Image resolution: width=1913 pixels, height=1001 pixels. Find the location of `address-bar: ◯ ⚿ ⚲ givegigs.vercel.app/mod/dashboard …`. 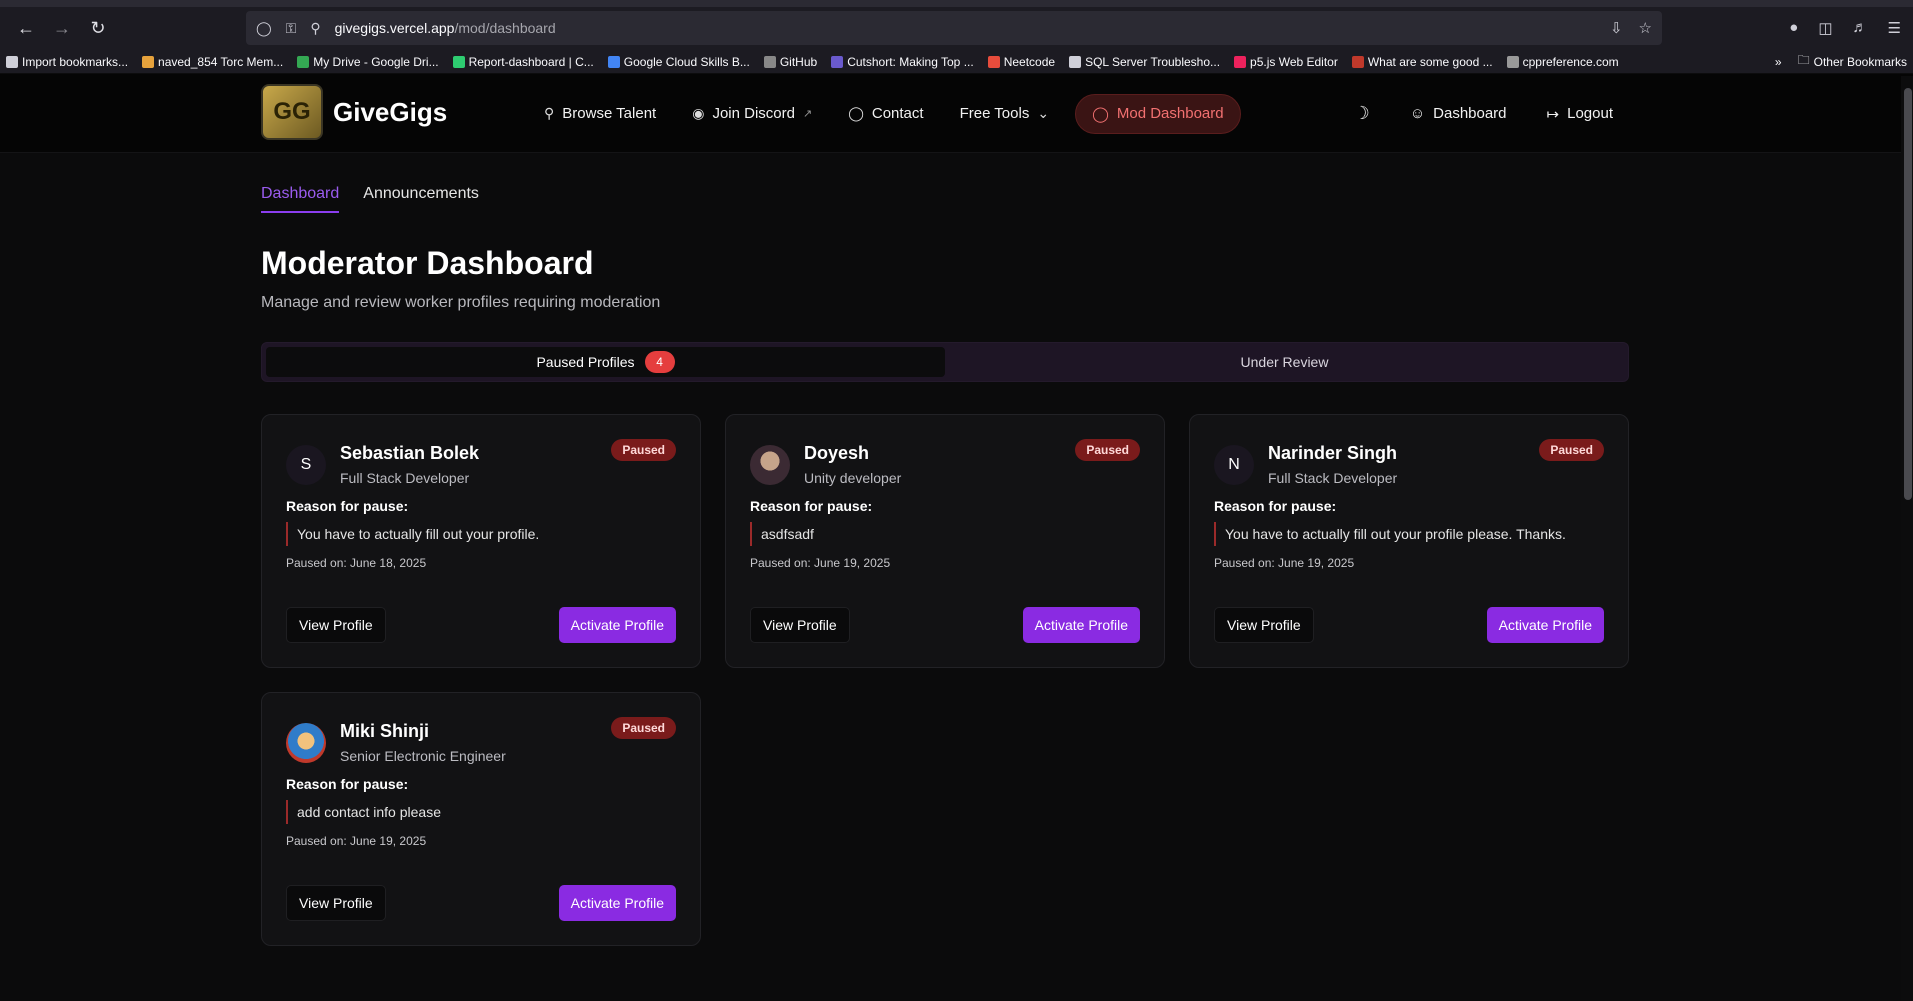

address-bar: ◯ ⚿ ⚲ givegigs.vercel.app/mod/dashboard … is located at coordinates (954, 28).